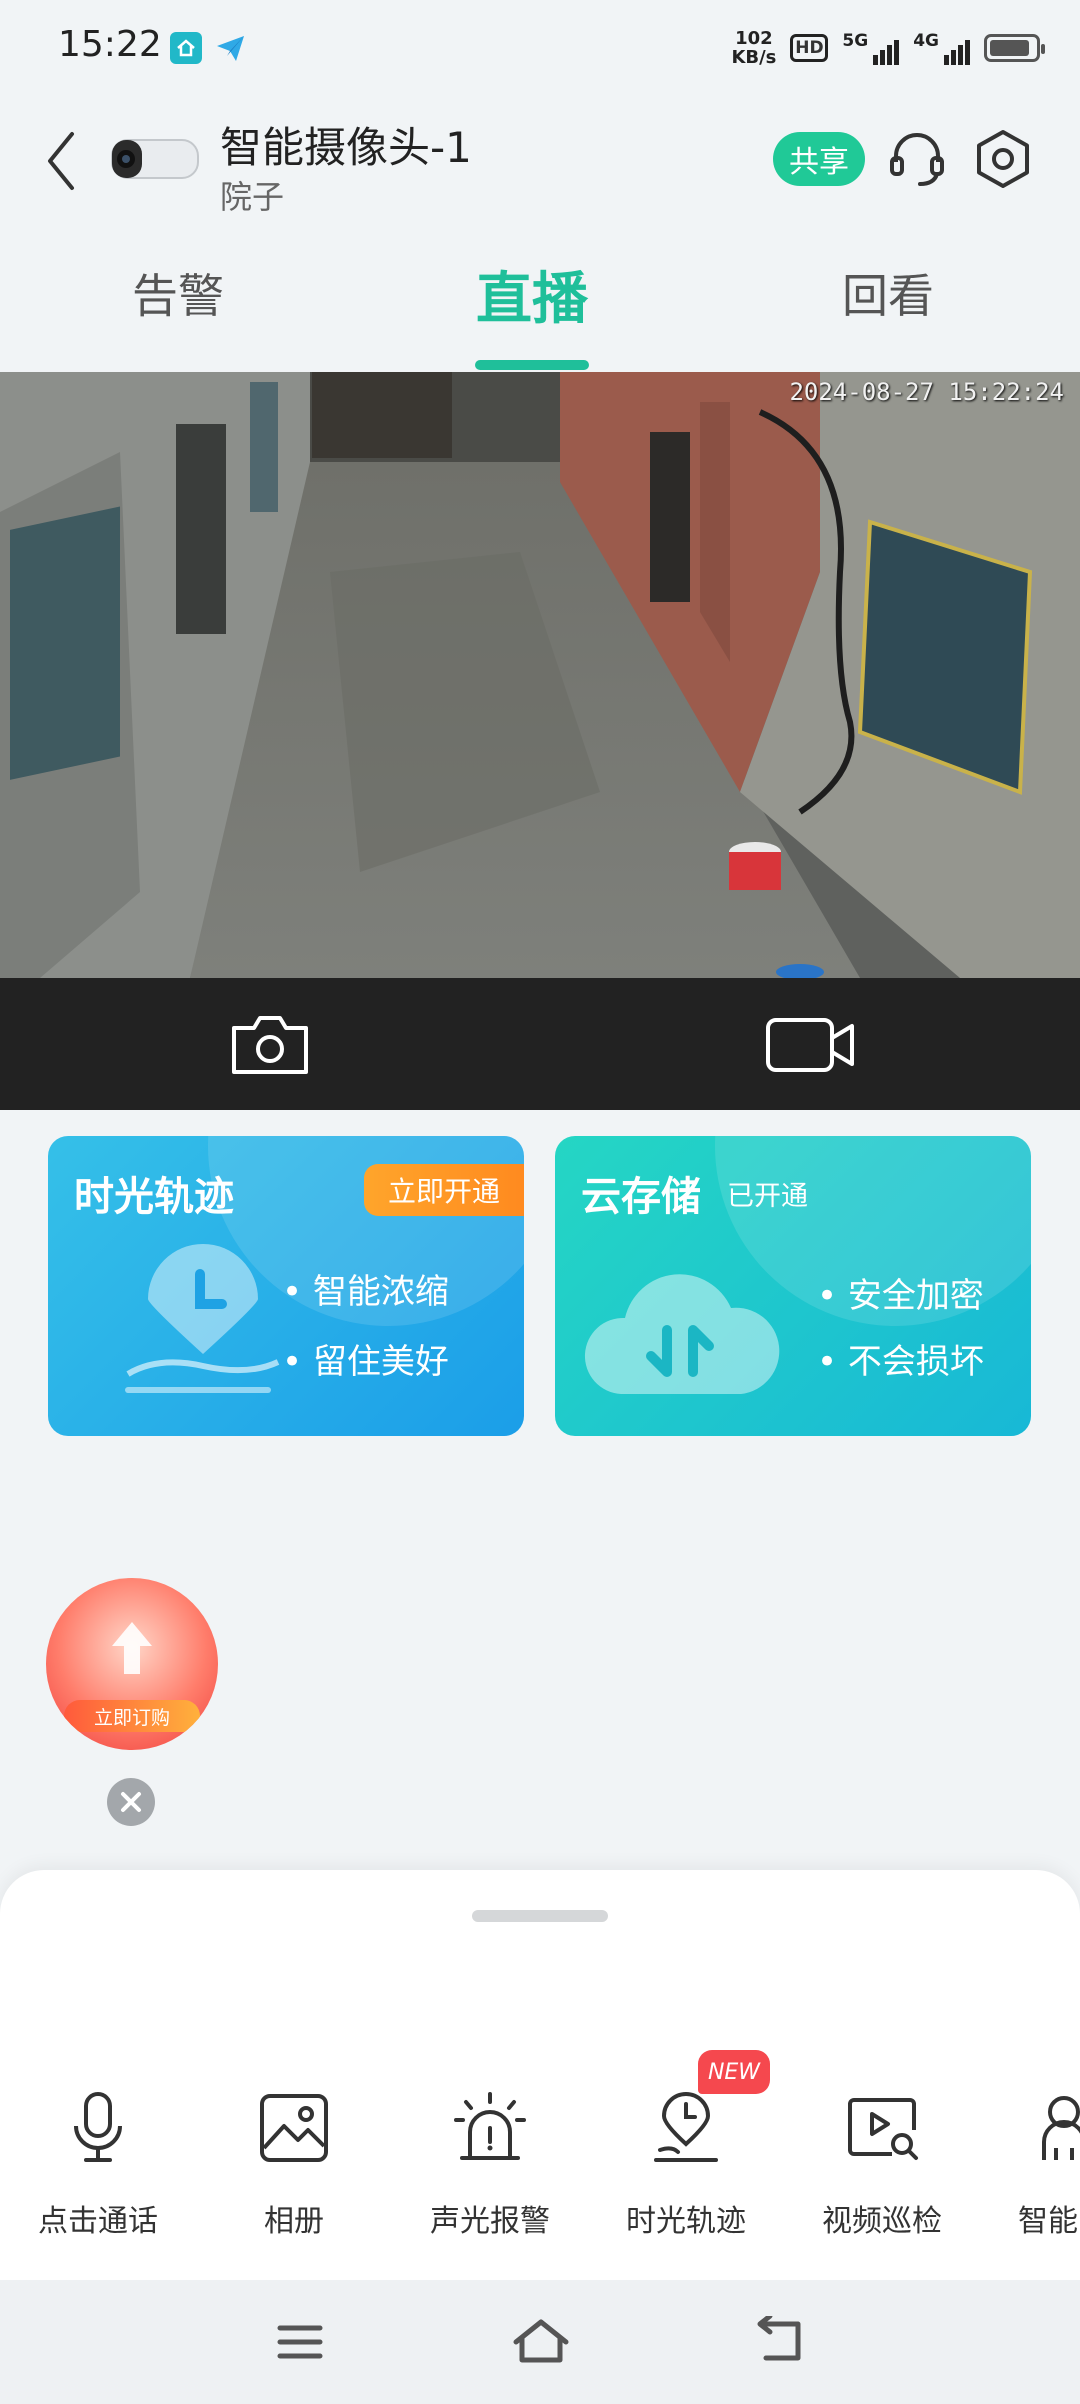 The height and width of the screenshot is (2404, 1080). I want to click on network-speed: 102 KB/s, so click(754, 48).